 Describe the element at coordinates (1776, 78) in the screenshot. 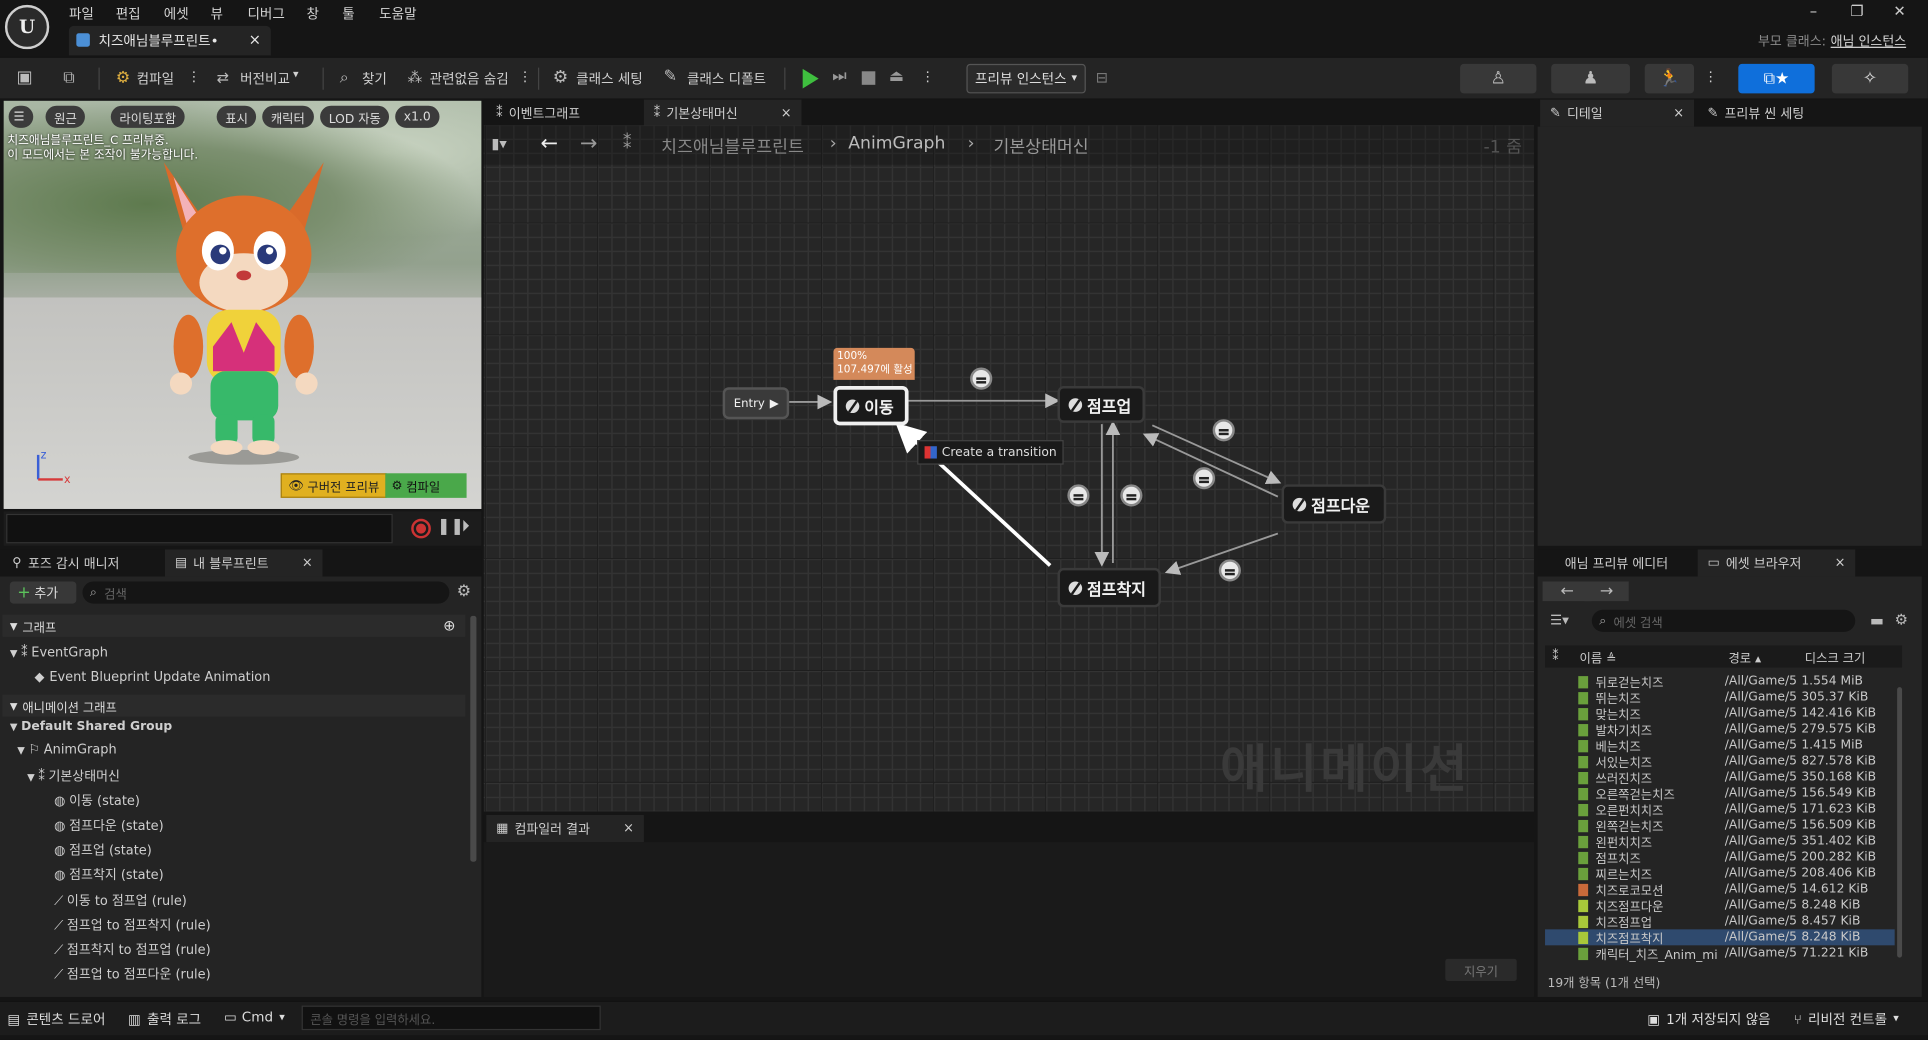

I see `blueprint-mode-button: ⧉★` at that location.